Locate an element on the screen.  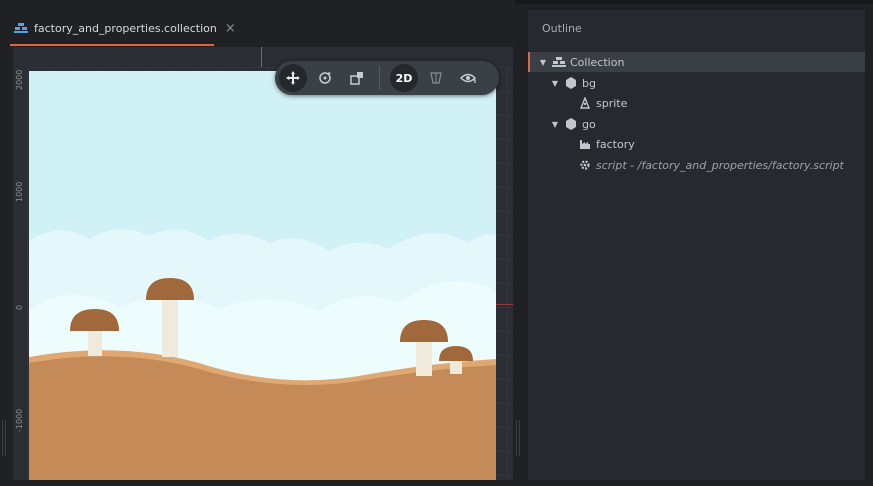
gear-icon is located at coordinates (585, 165).